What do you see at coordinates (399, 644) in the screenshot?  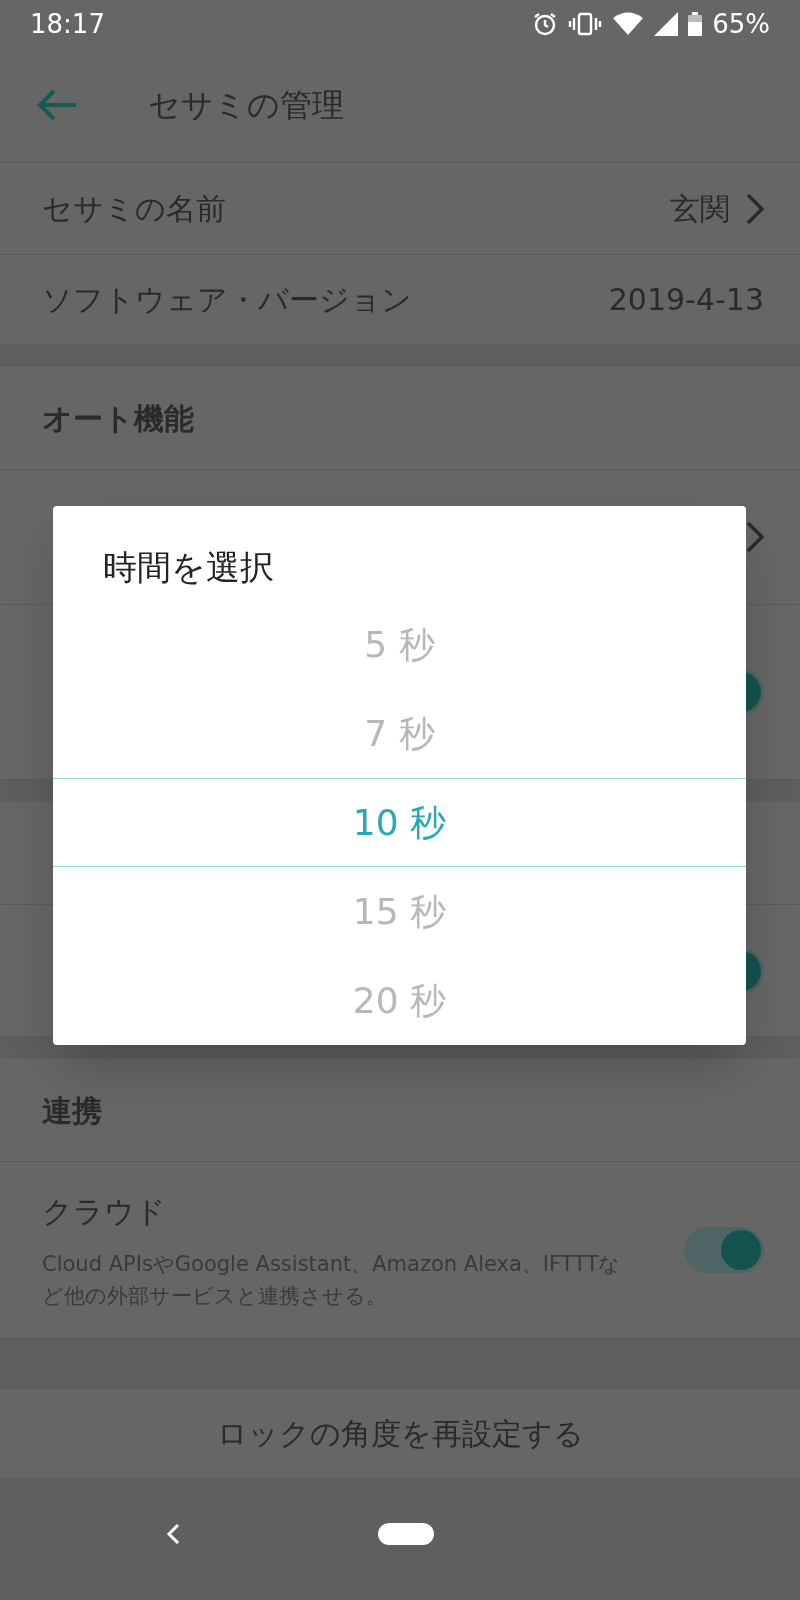 I see `picker-option: 5 秒` at bounding box center [399, 644].